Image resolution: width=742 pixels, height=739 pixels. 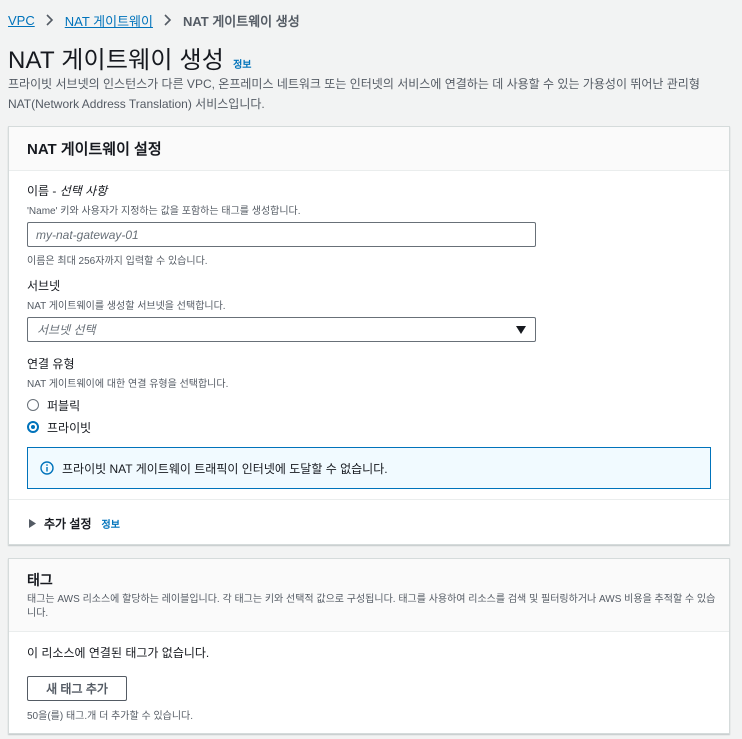 I want to click on name-input, so click(x=281, y=234).